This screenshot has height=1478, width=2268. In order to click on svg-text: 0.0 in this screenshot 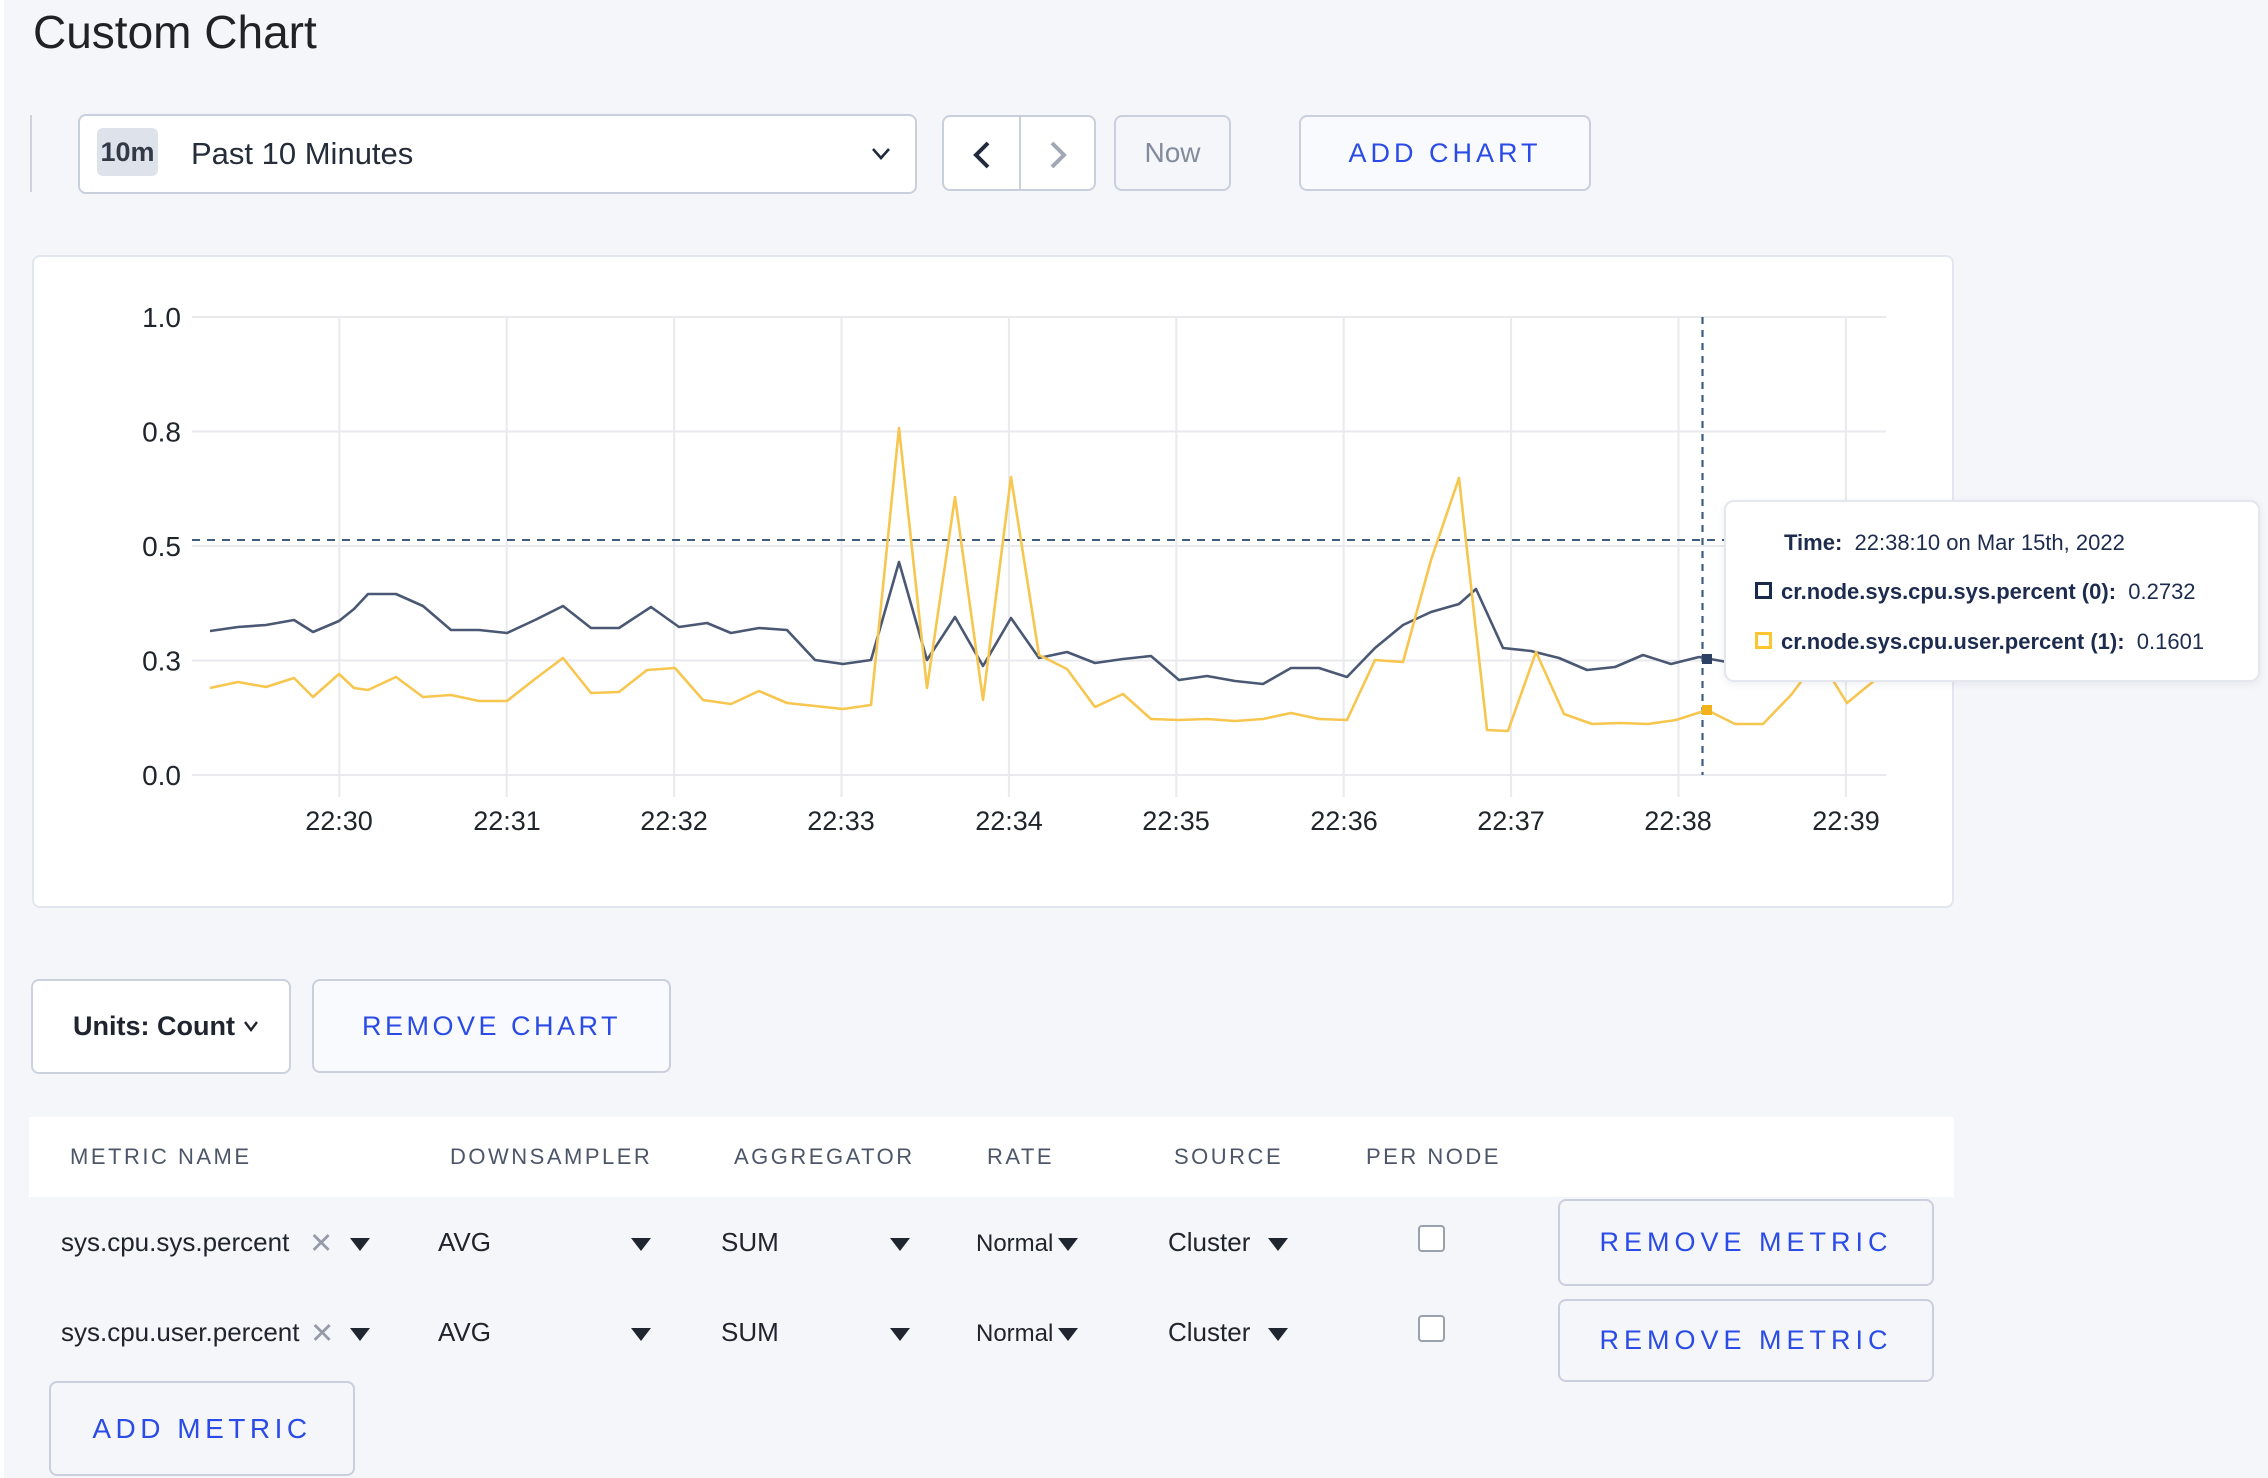, I will do `click(161, 775)`.